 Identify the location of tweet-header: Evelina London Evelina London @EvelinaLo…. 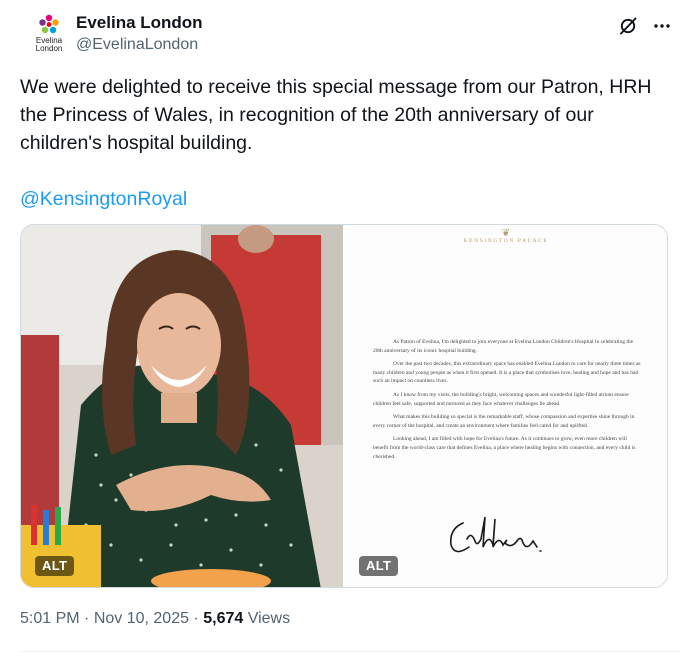
(350, 35).